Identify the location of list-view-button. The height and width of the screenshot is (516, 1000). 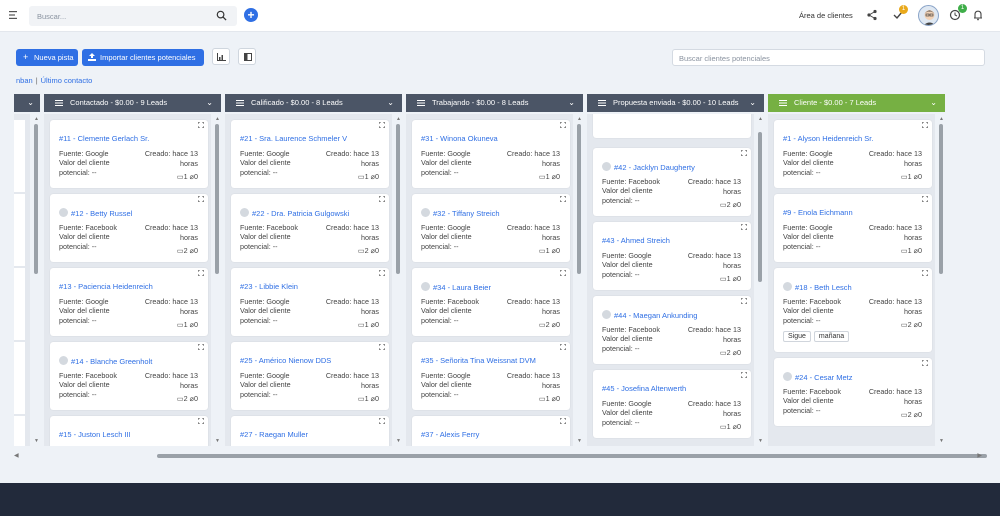
(247, 56).